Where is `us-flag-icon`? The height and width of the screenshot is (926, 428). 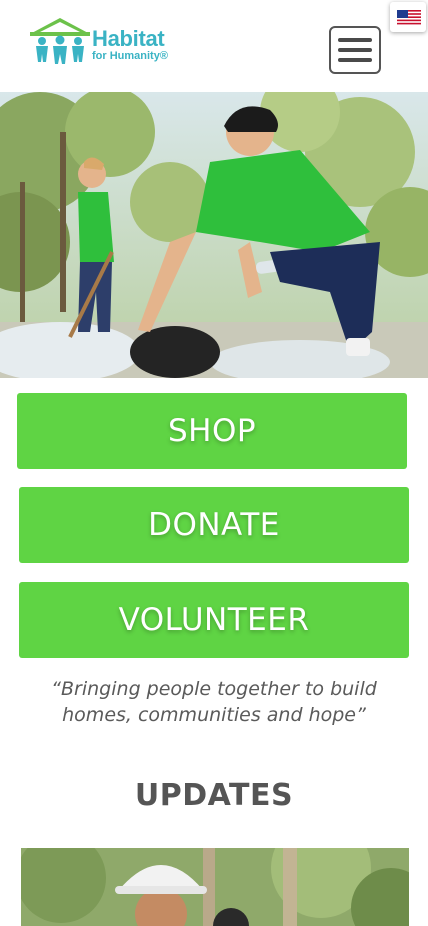 us-flag-icon is located at coordinates (409, 17).